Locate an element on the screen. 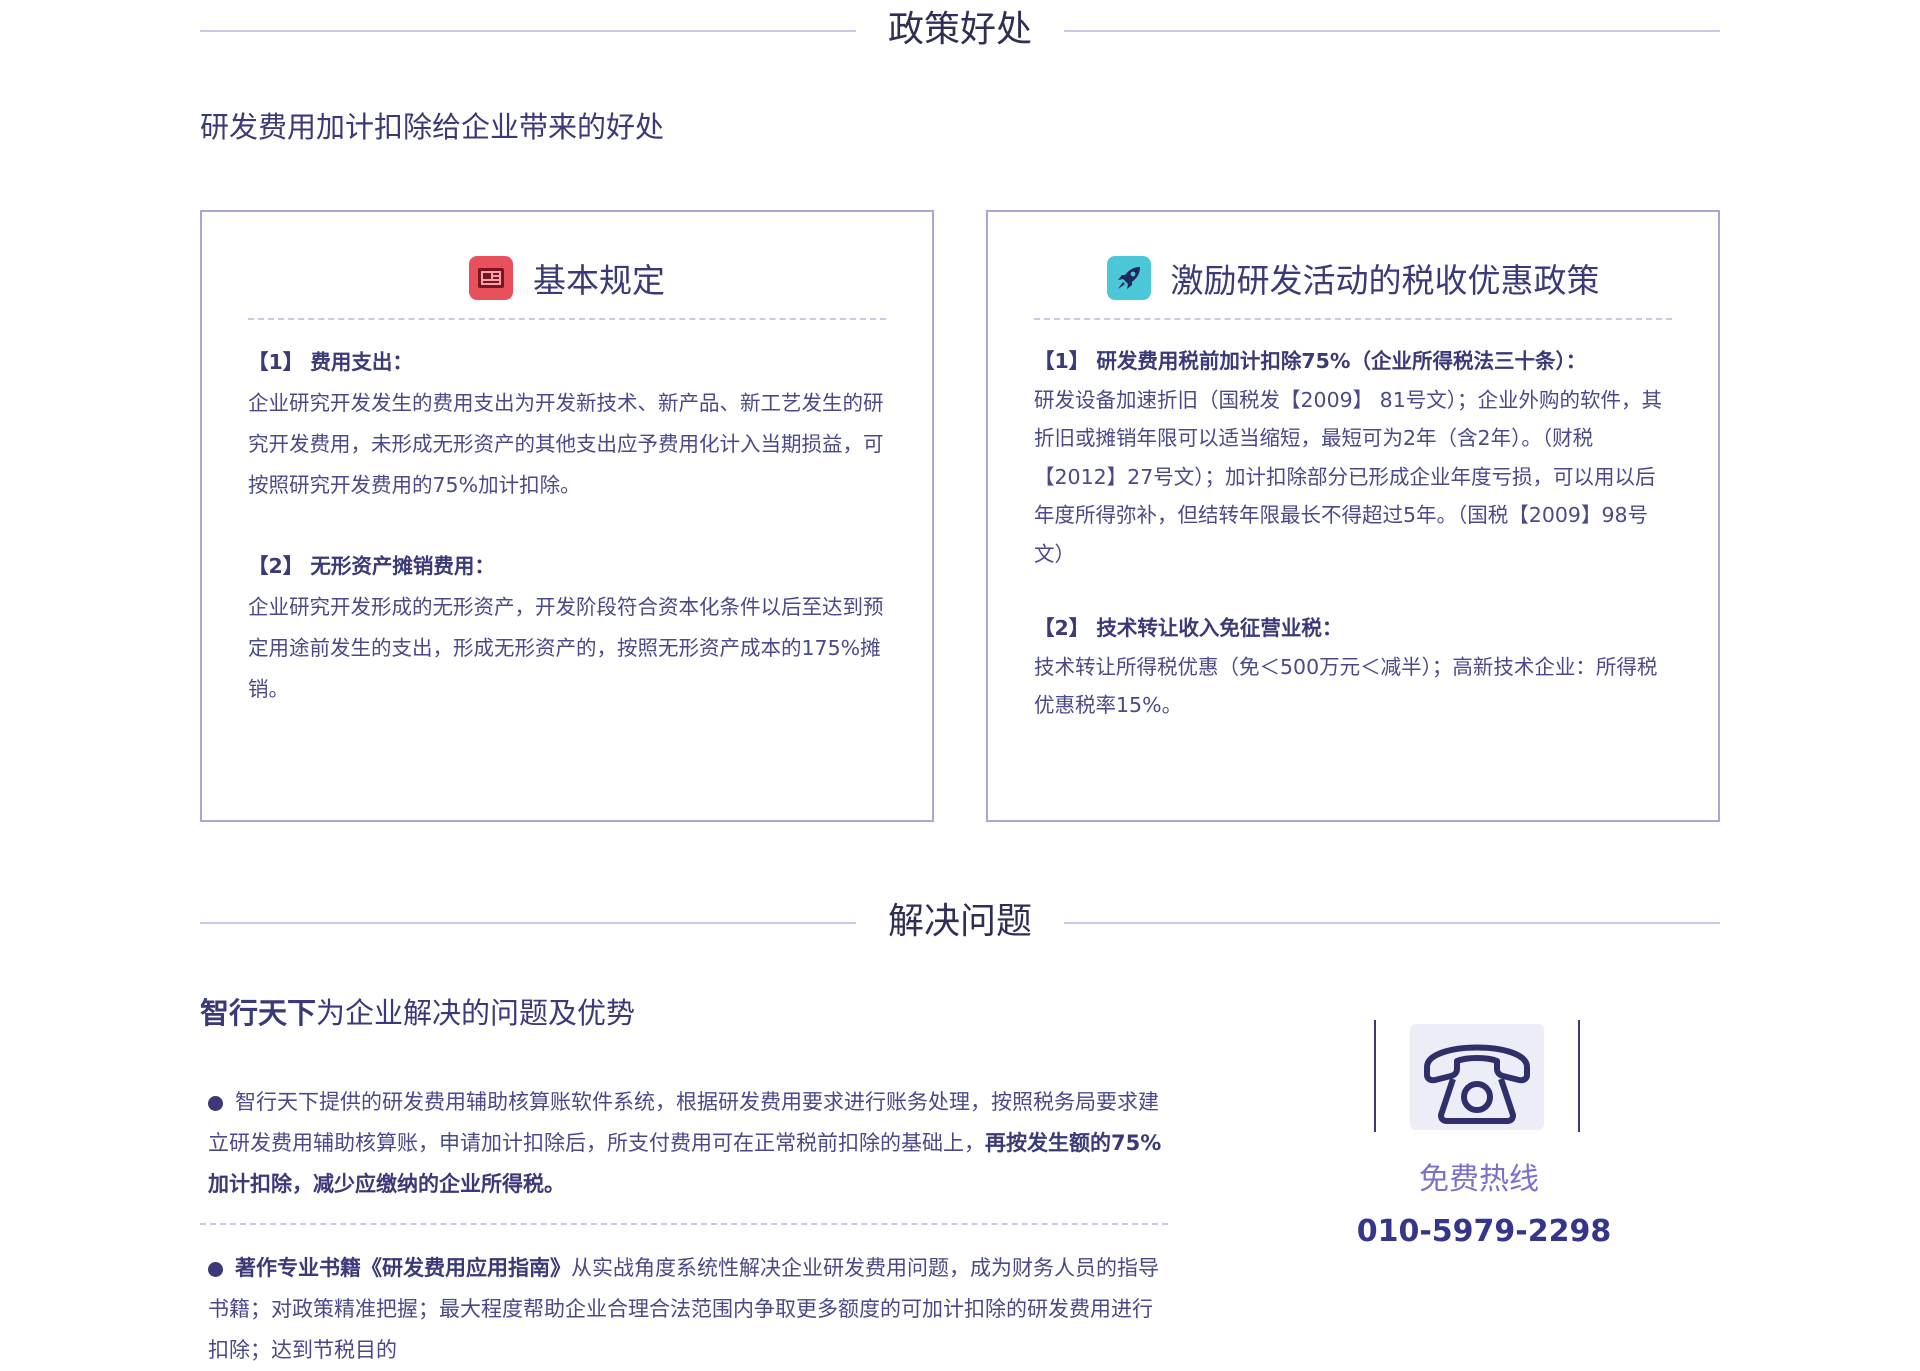 The image size is (1920, 1371). rule-heading: 【2】 无形资产摊销费用： is located at coordinates (371, 566).